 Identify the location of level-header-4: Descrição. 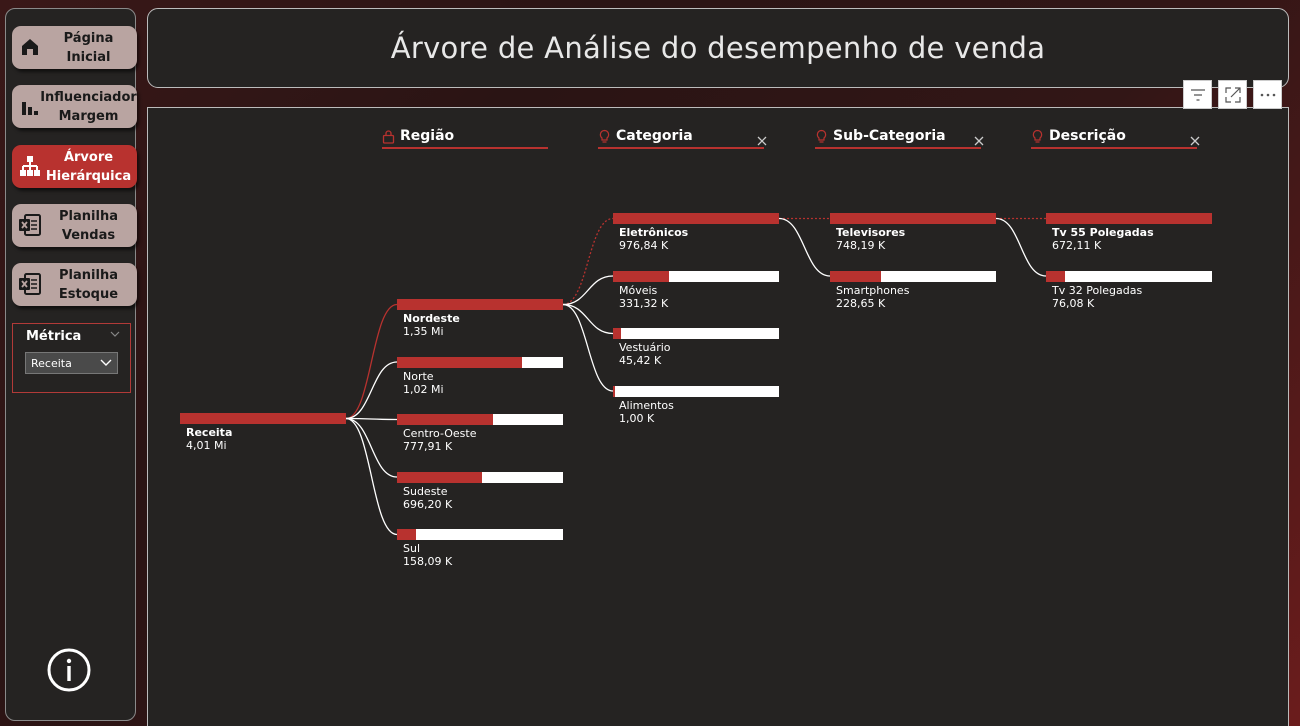
(1115, 138).